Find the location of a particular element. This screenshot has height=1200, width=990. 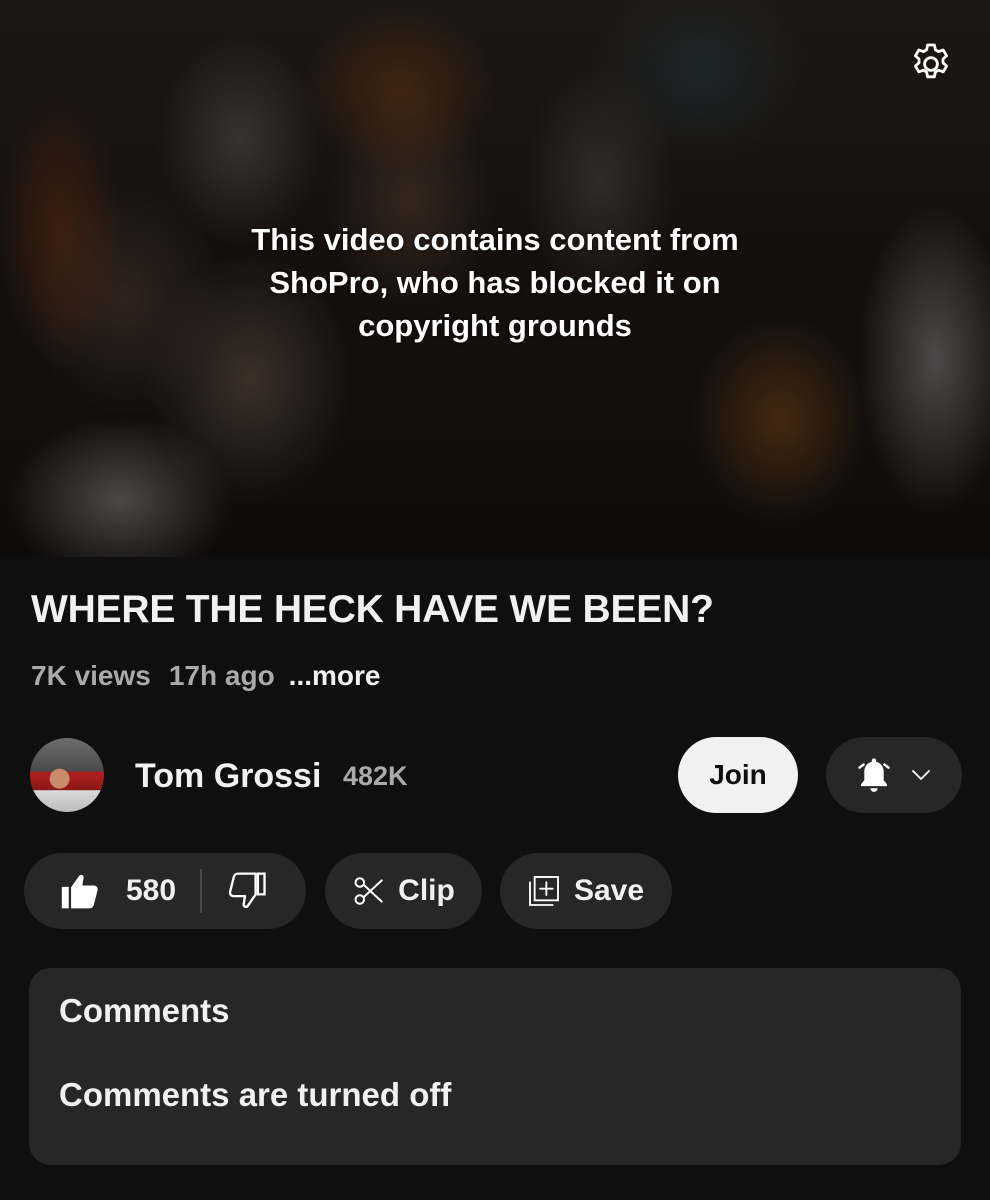

blocked-message-line: This video contains content from is located at coordinates (495, 239).